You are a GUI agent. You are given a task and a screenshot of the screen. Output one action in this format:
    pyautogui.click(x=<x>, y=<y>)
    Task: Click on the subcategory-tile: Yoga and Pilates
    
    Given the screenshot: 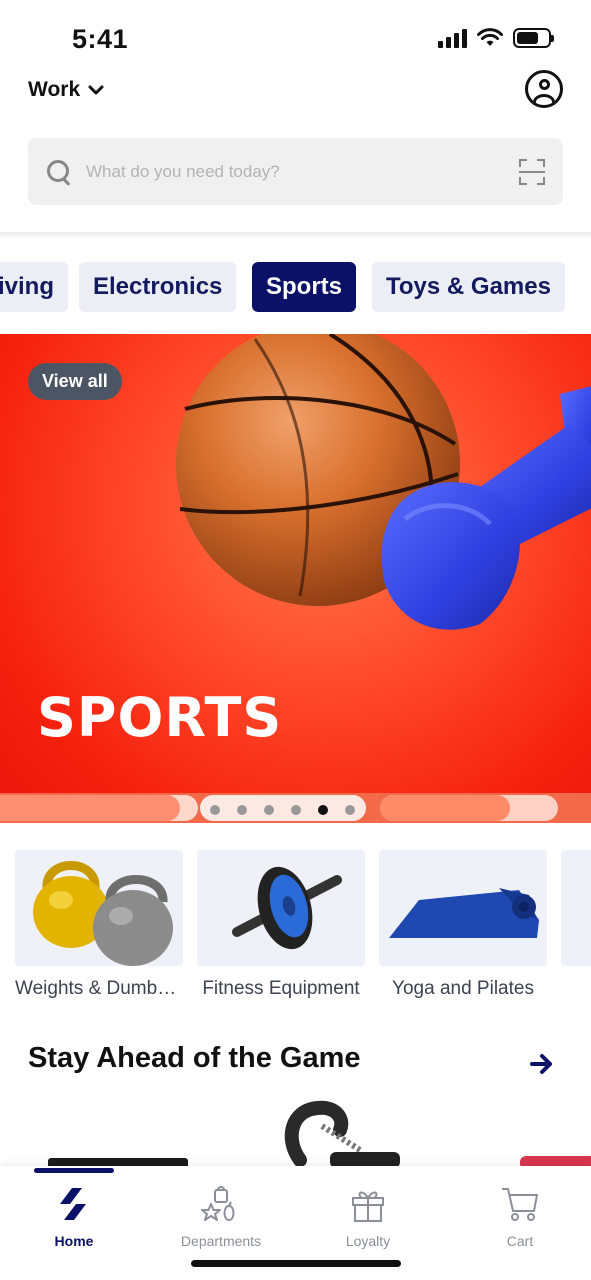 What is the action you would take?
    pyautogui.click(x=463, y=925)
    